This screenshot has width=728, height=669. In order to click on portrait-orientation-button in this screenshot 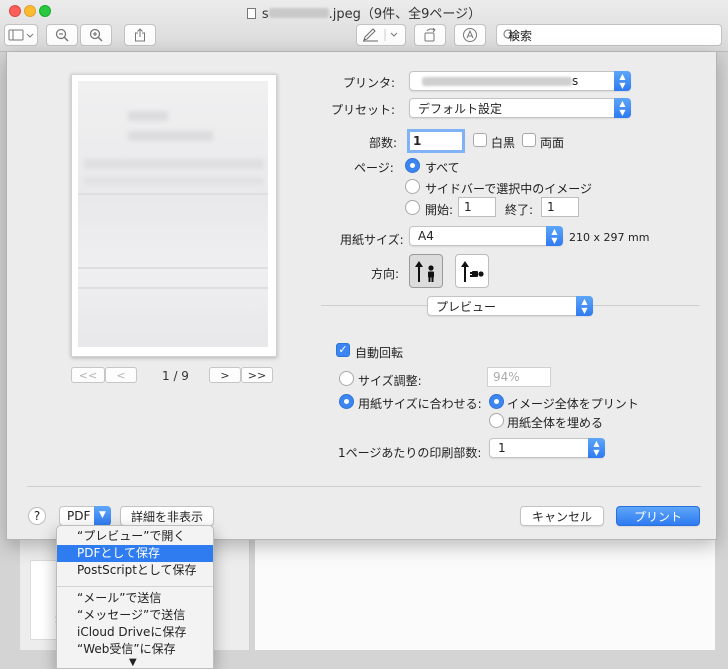, I will do `click(426, 271)`.